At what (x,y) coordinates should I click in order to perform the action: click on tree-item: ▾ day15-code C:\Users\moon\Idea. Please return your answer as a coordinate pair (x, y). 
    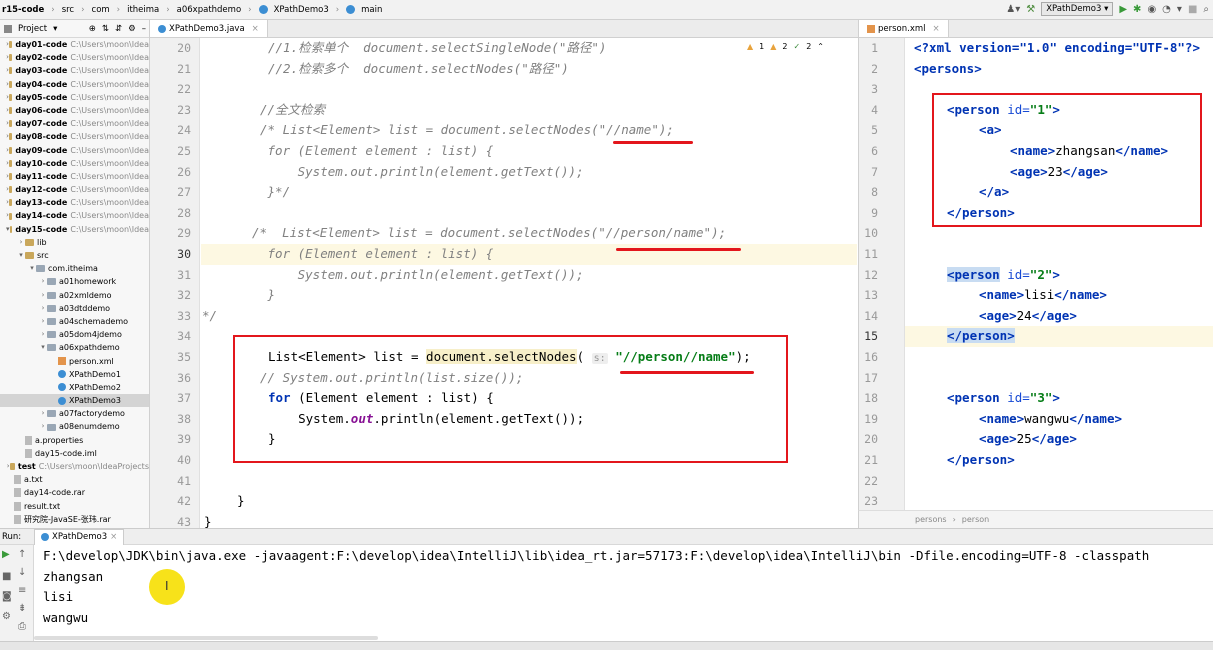
    Looking at the image, I should click on (74, 229).